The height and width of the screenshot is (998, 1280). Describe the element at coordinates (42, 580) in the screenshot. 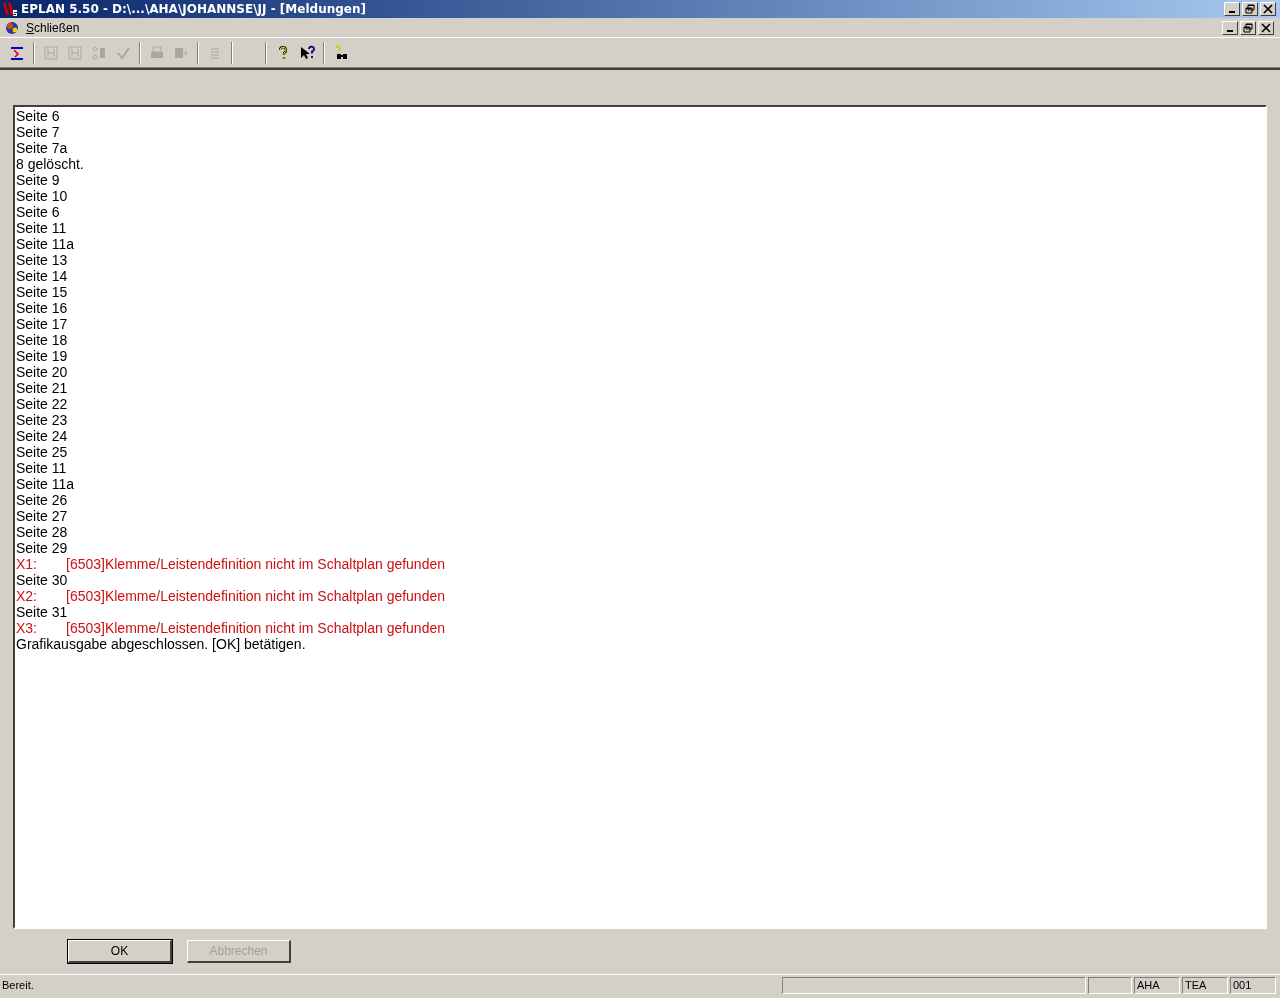

I see `message-line: Seite 30` at that location.